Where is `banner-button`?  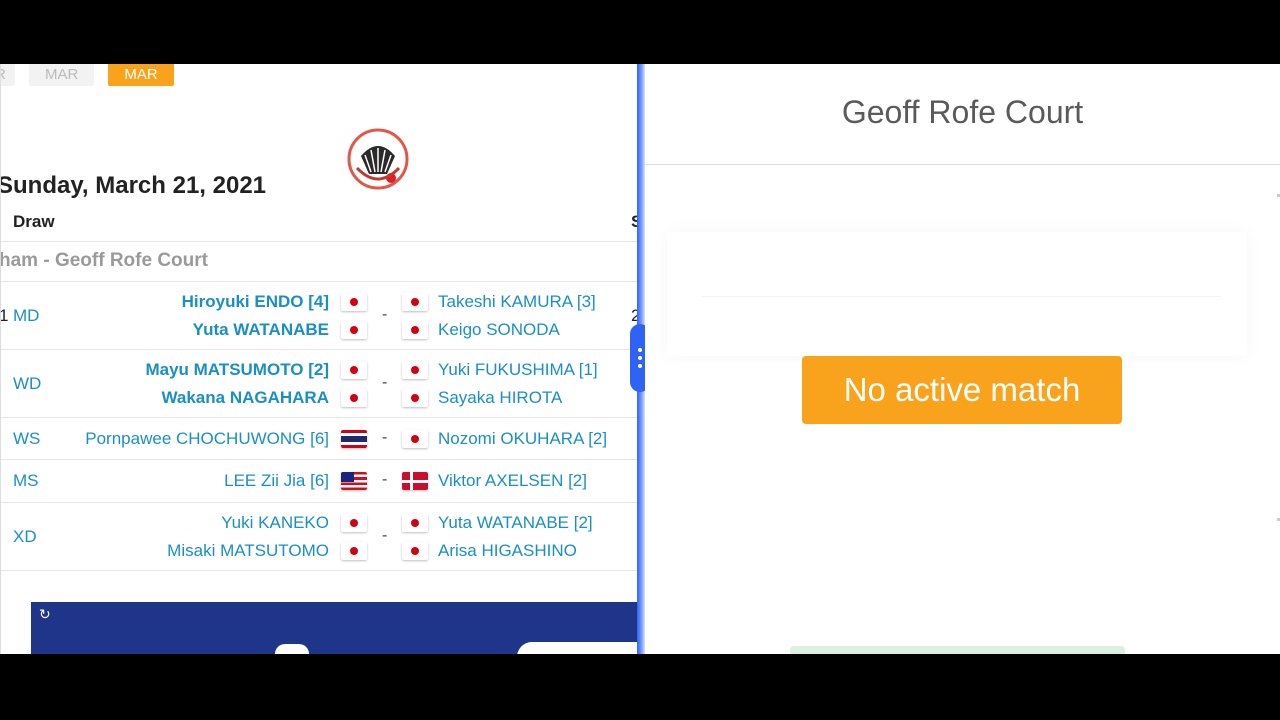 banner-button is located at coordinates (577, 648).